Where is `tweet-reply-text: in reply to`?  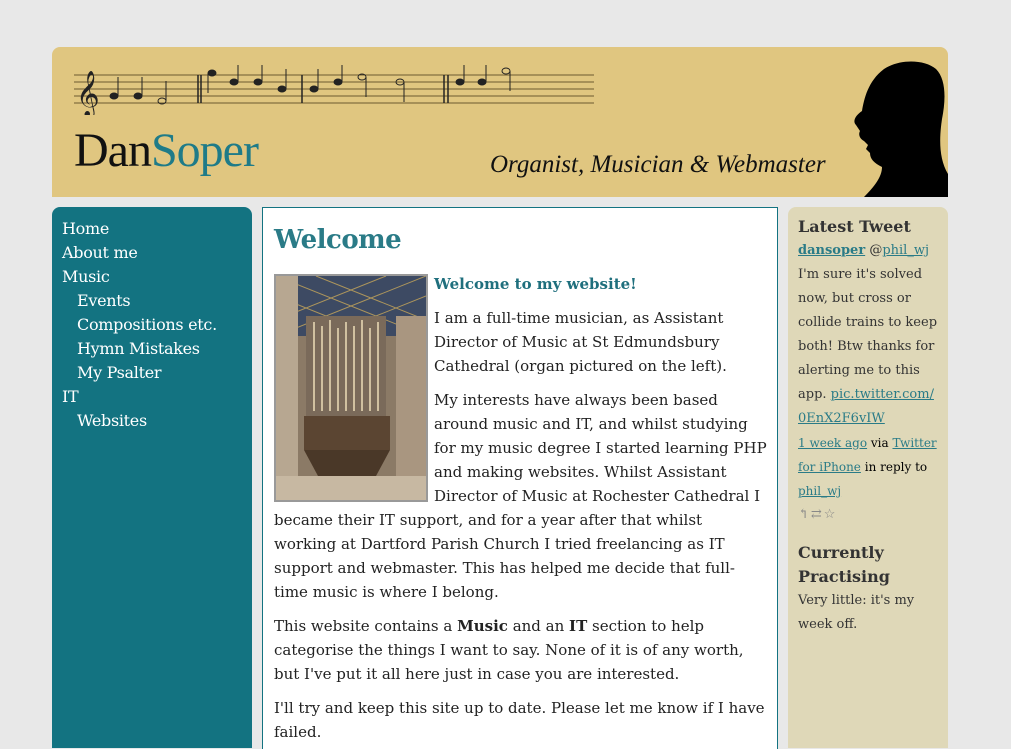 tweet-reply-text: in reply to is located at coordinates (894, 467).